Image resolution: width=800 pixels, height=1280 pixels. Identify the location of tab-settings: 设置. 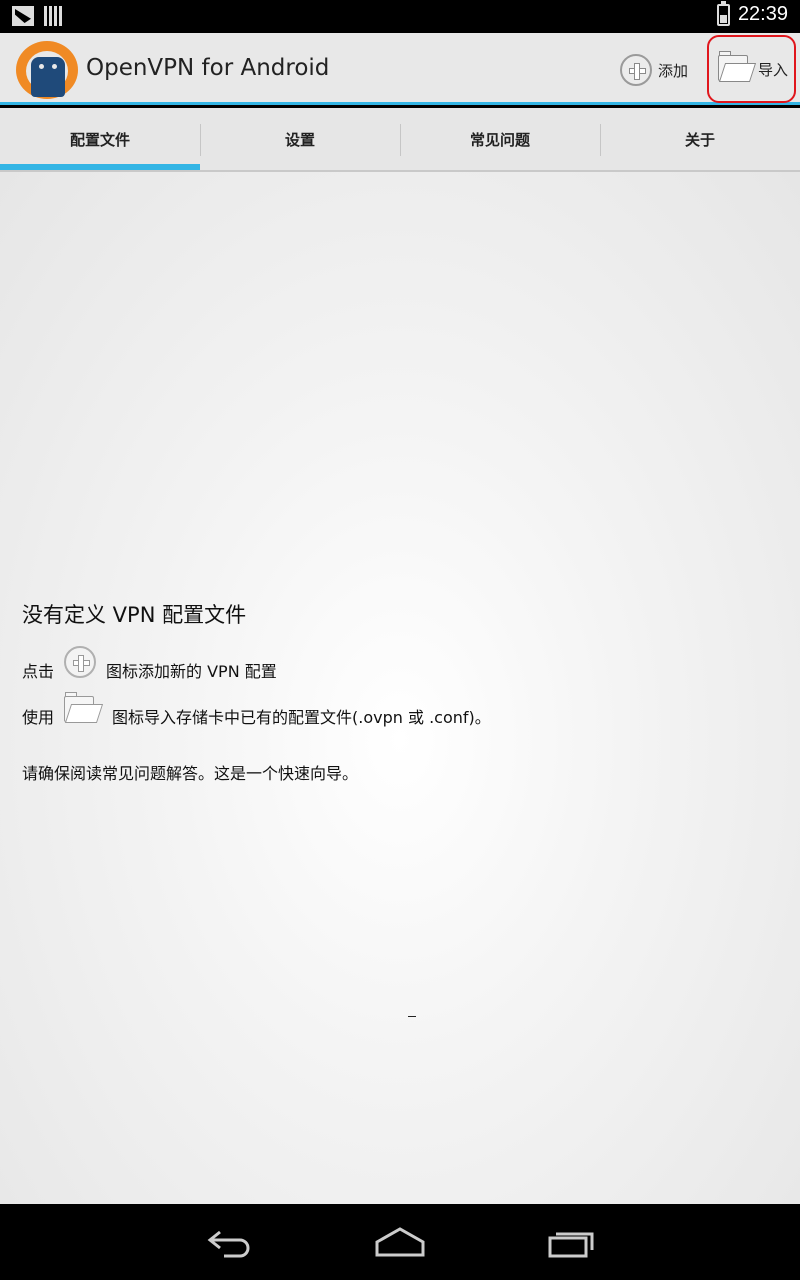
(300, 139).